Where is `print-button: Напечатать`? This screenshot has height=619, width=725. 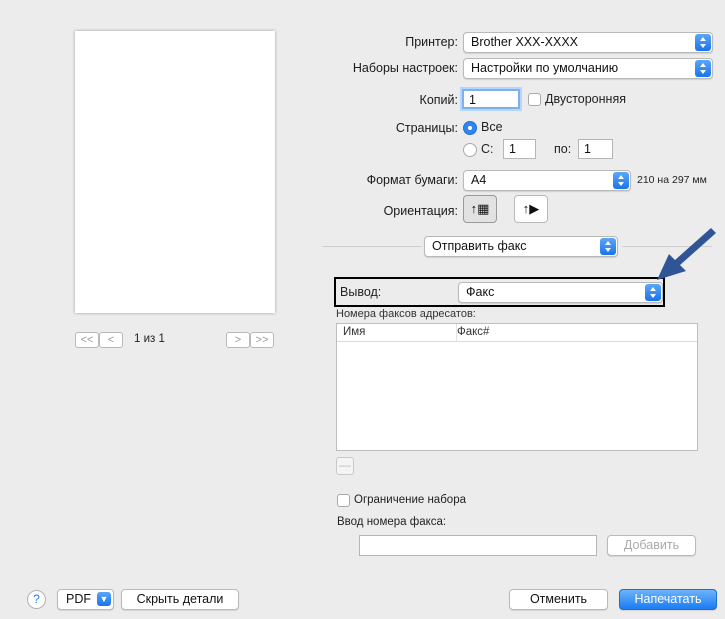 print-button: Напечатать is located at coordinates (668, 599).